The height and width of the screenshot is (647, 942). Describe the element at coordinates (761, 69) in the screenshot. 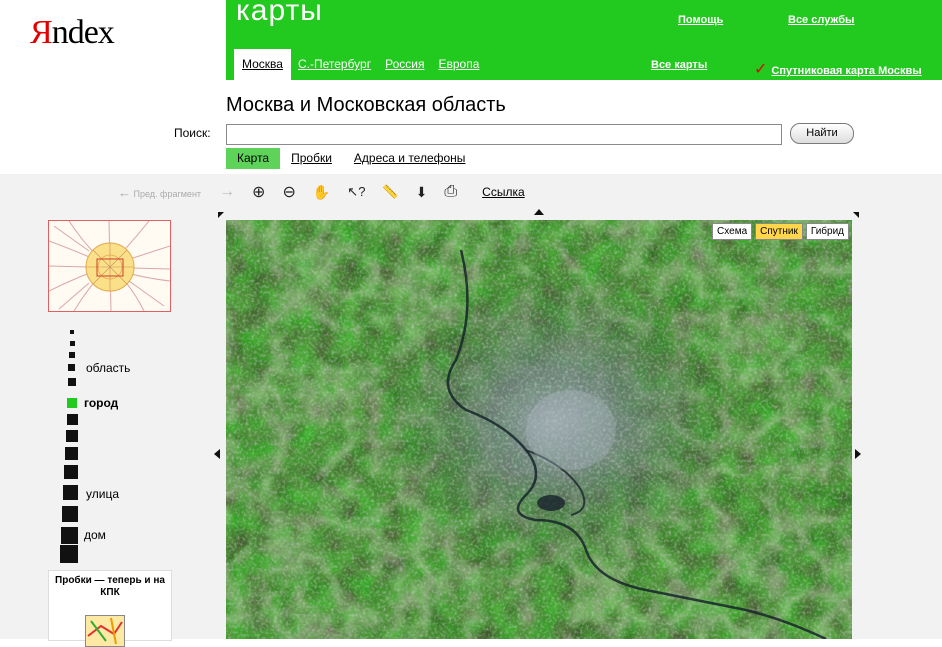

I see `checkmark-icon: ✓` at that location.